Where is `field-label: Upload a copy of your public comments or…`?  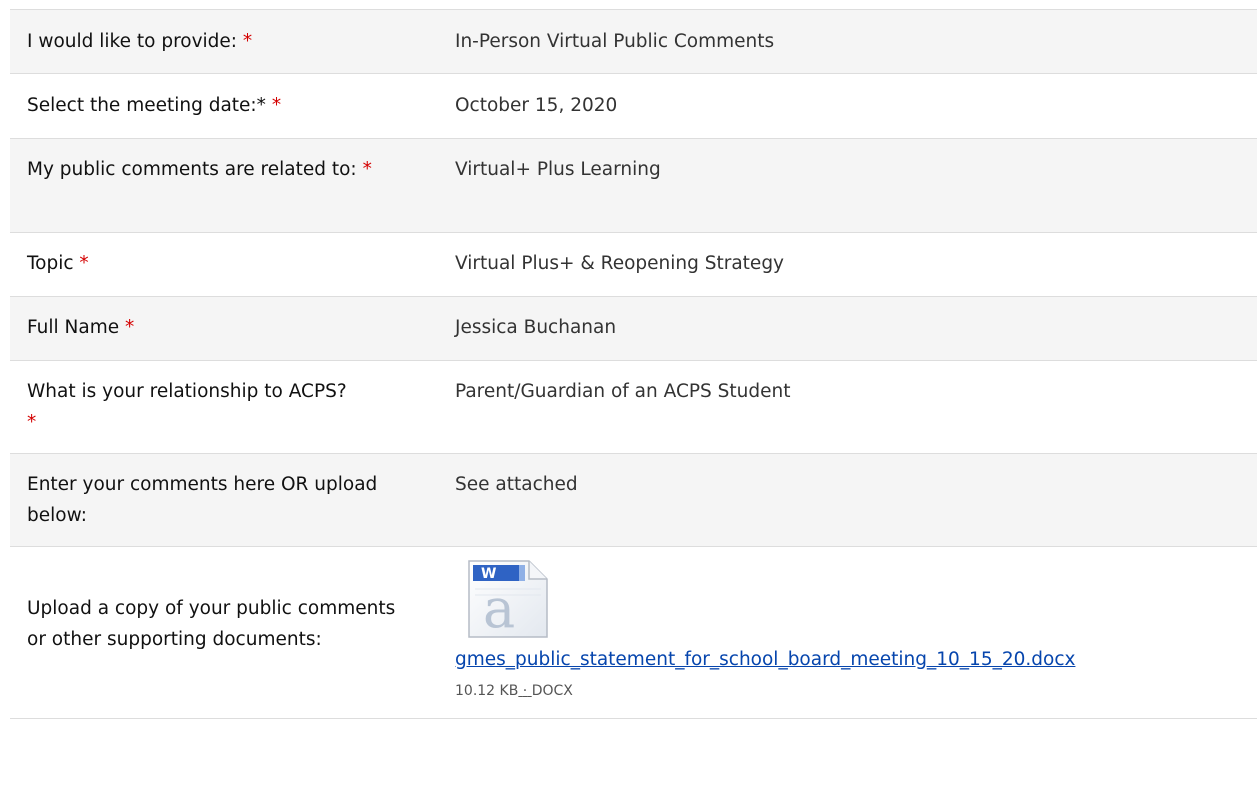 field-label: Upload a copy of your public comments or… is located at coordinates (211, 624).